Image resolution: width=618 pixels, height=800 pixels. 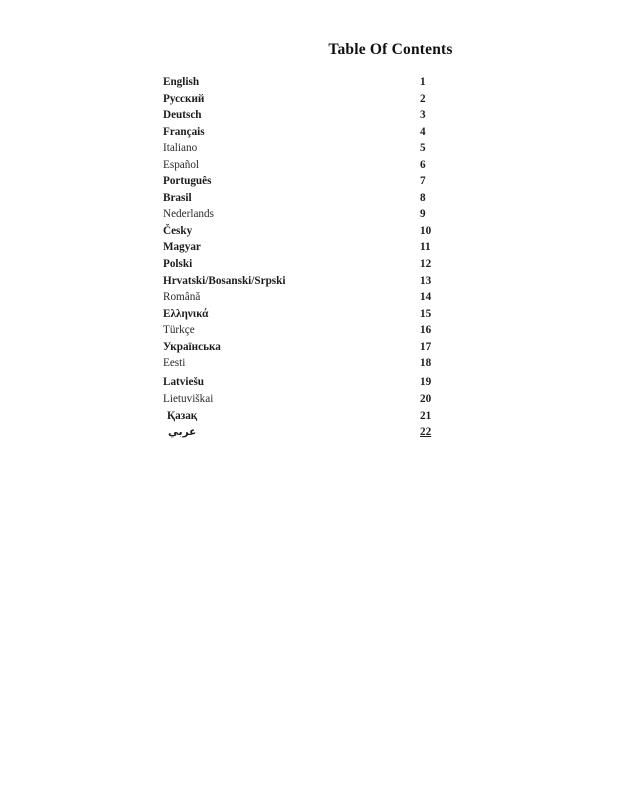 What do you see at coordinates (177, 197) in the screenshot?
I see `toc-entry-label: Brasil` at bounding box center [177, 197].